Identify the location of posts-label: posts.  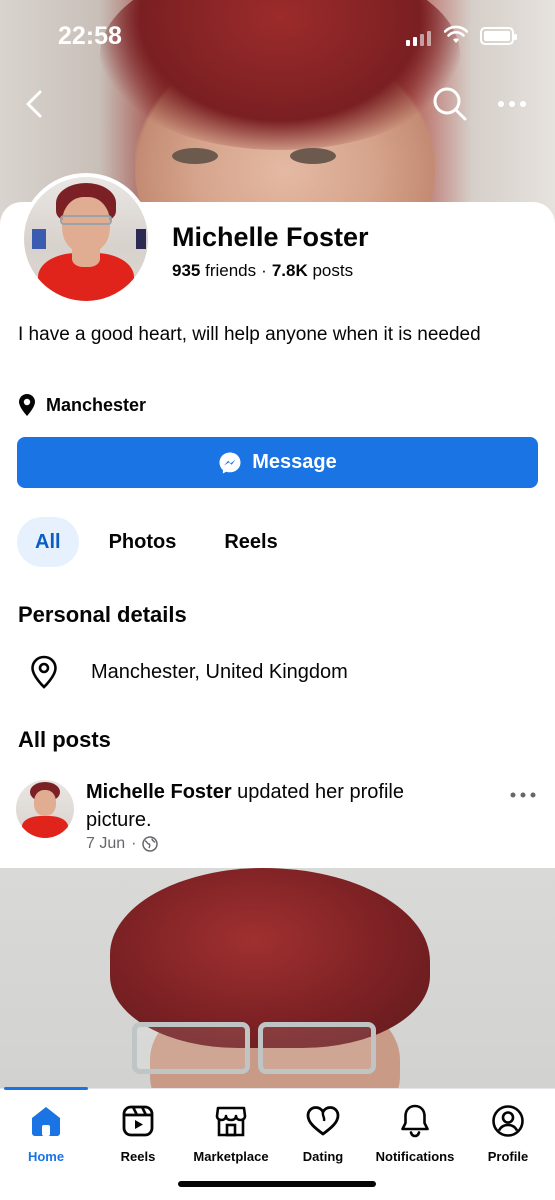
(333, 270).